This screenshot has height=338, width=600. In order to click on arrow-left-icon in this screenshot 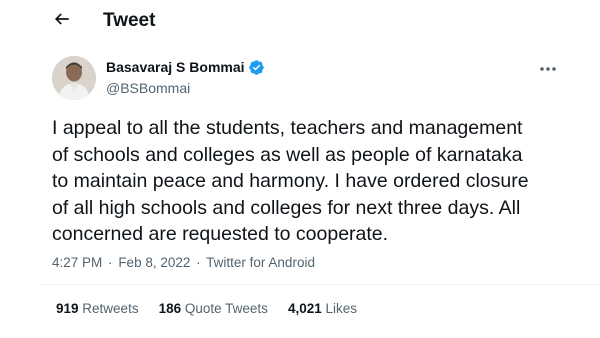, I will do `click(62, 21)`.